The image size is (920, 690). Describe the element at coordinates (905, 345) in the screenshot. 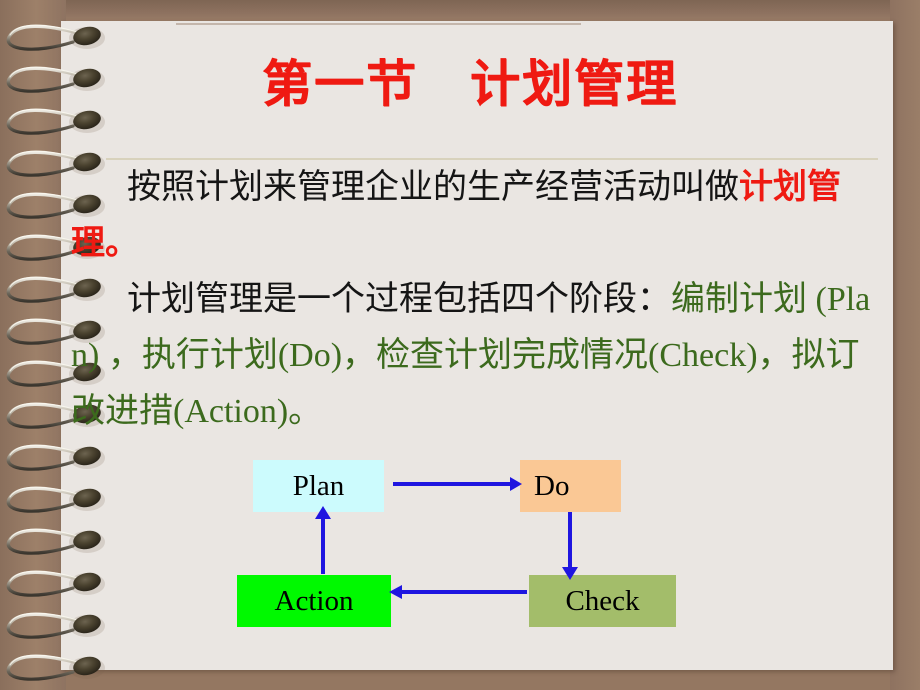

I see `board-right-shade` at that location.